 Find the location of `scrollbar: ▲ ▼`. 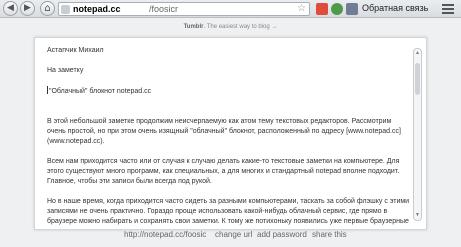

scrollbar: ▲ ▼ is located at coordinates (417, 134).